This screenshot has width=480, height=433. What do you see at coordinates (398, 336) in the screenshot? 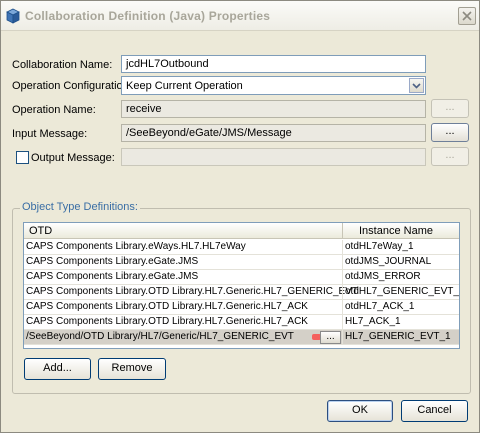
I see `instance-name-cell: HL7_GENERIC_EVT_1` at bounding box center [398, 336].